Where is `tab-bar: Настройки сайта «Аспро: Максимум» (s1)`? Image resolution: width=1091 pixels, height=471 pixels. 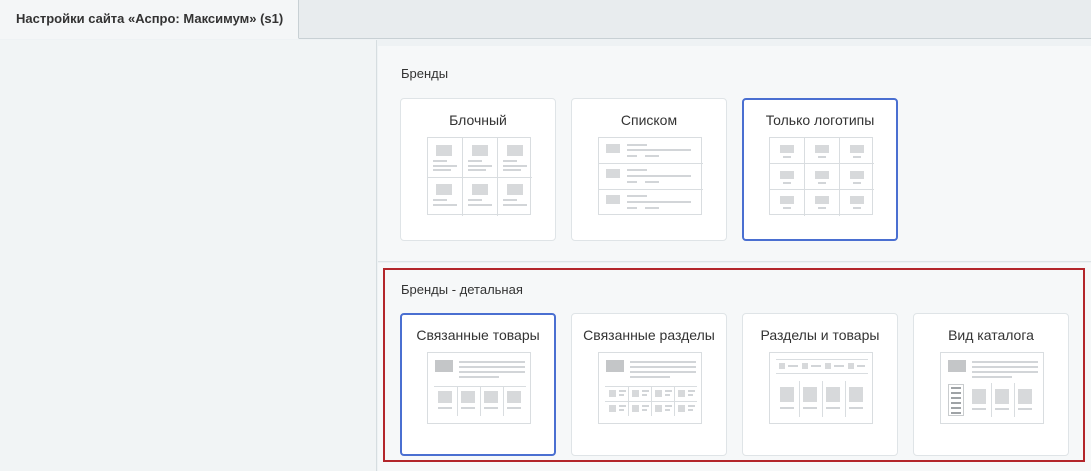 tab-bar: Настройки сайта «Аспро: Максимум» (s1) is located at coordinates (545, 19).